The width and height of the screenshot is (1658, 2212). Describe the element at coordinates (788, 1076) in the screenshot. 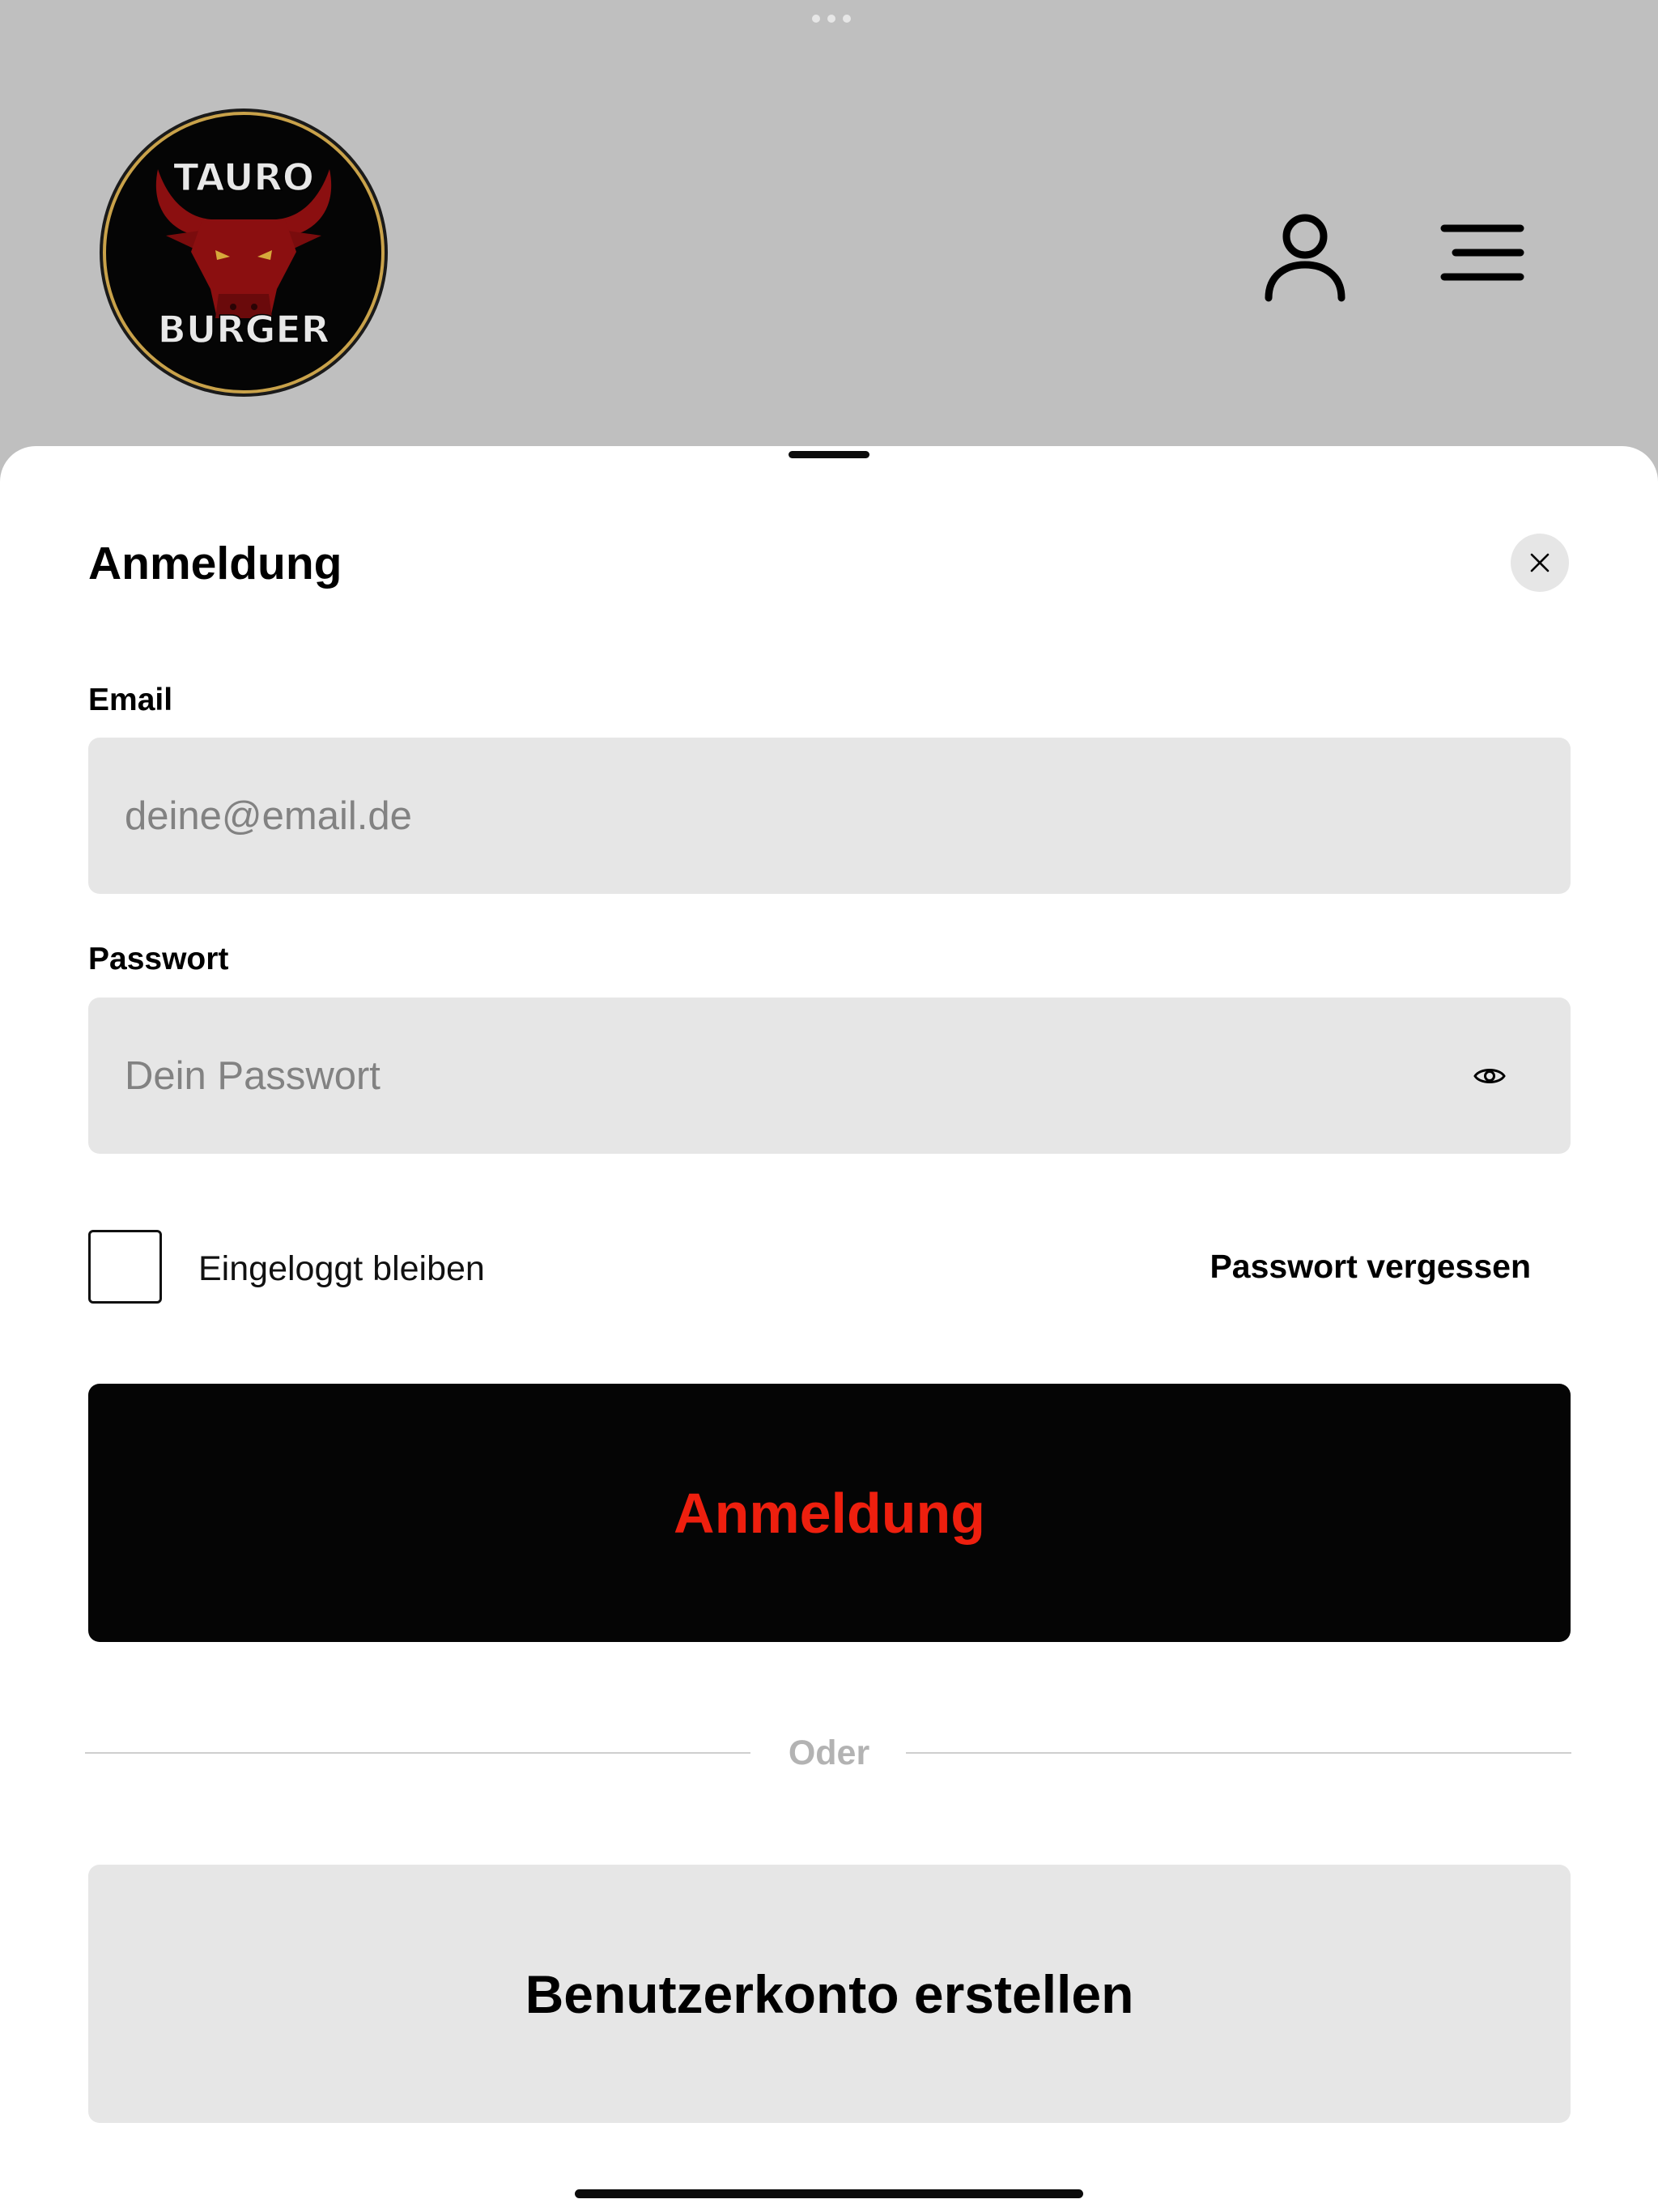

I see `password-field` at that location.